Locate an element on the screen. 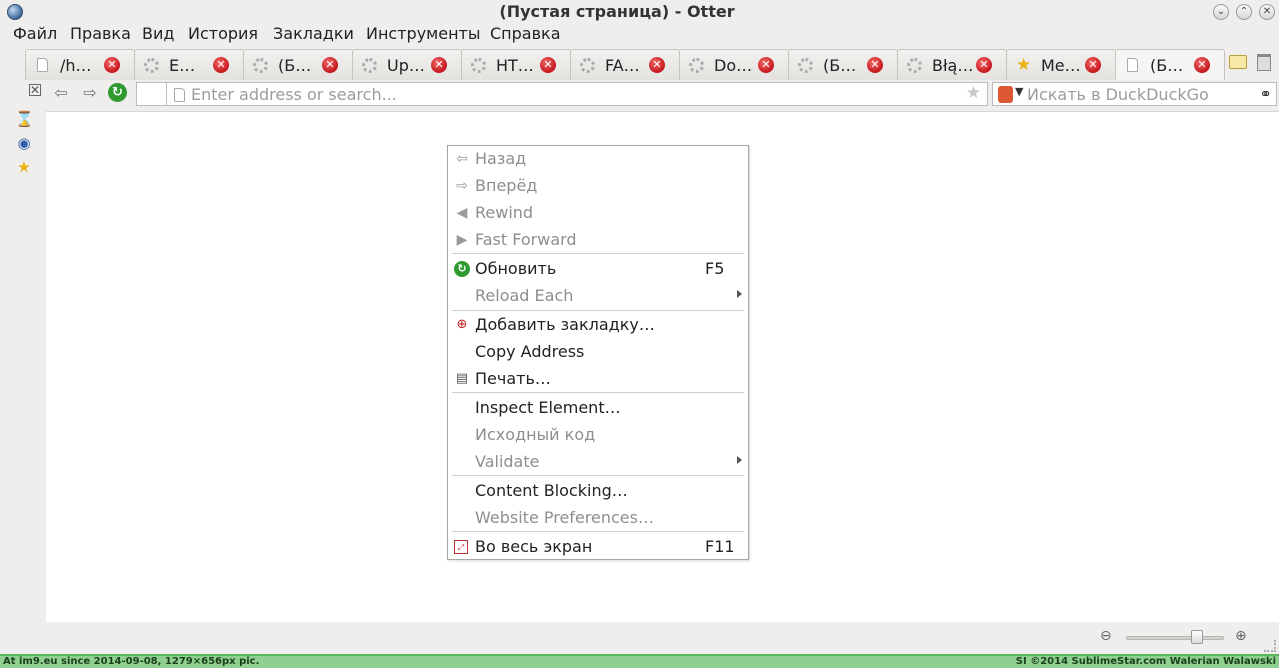  bookmark-star-icon: ★ is located at coordinates (973, 93).